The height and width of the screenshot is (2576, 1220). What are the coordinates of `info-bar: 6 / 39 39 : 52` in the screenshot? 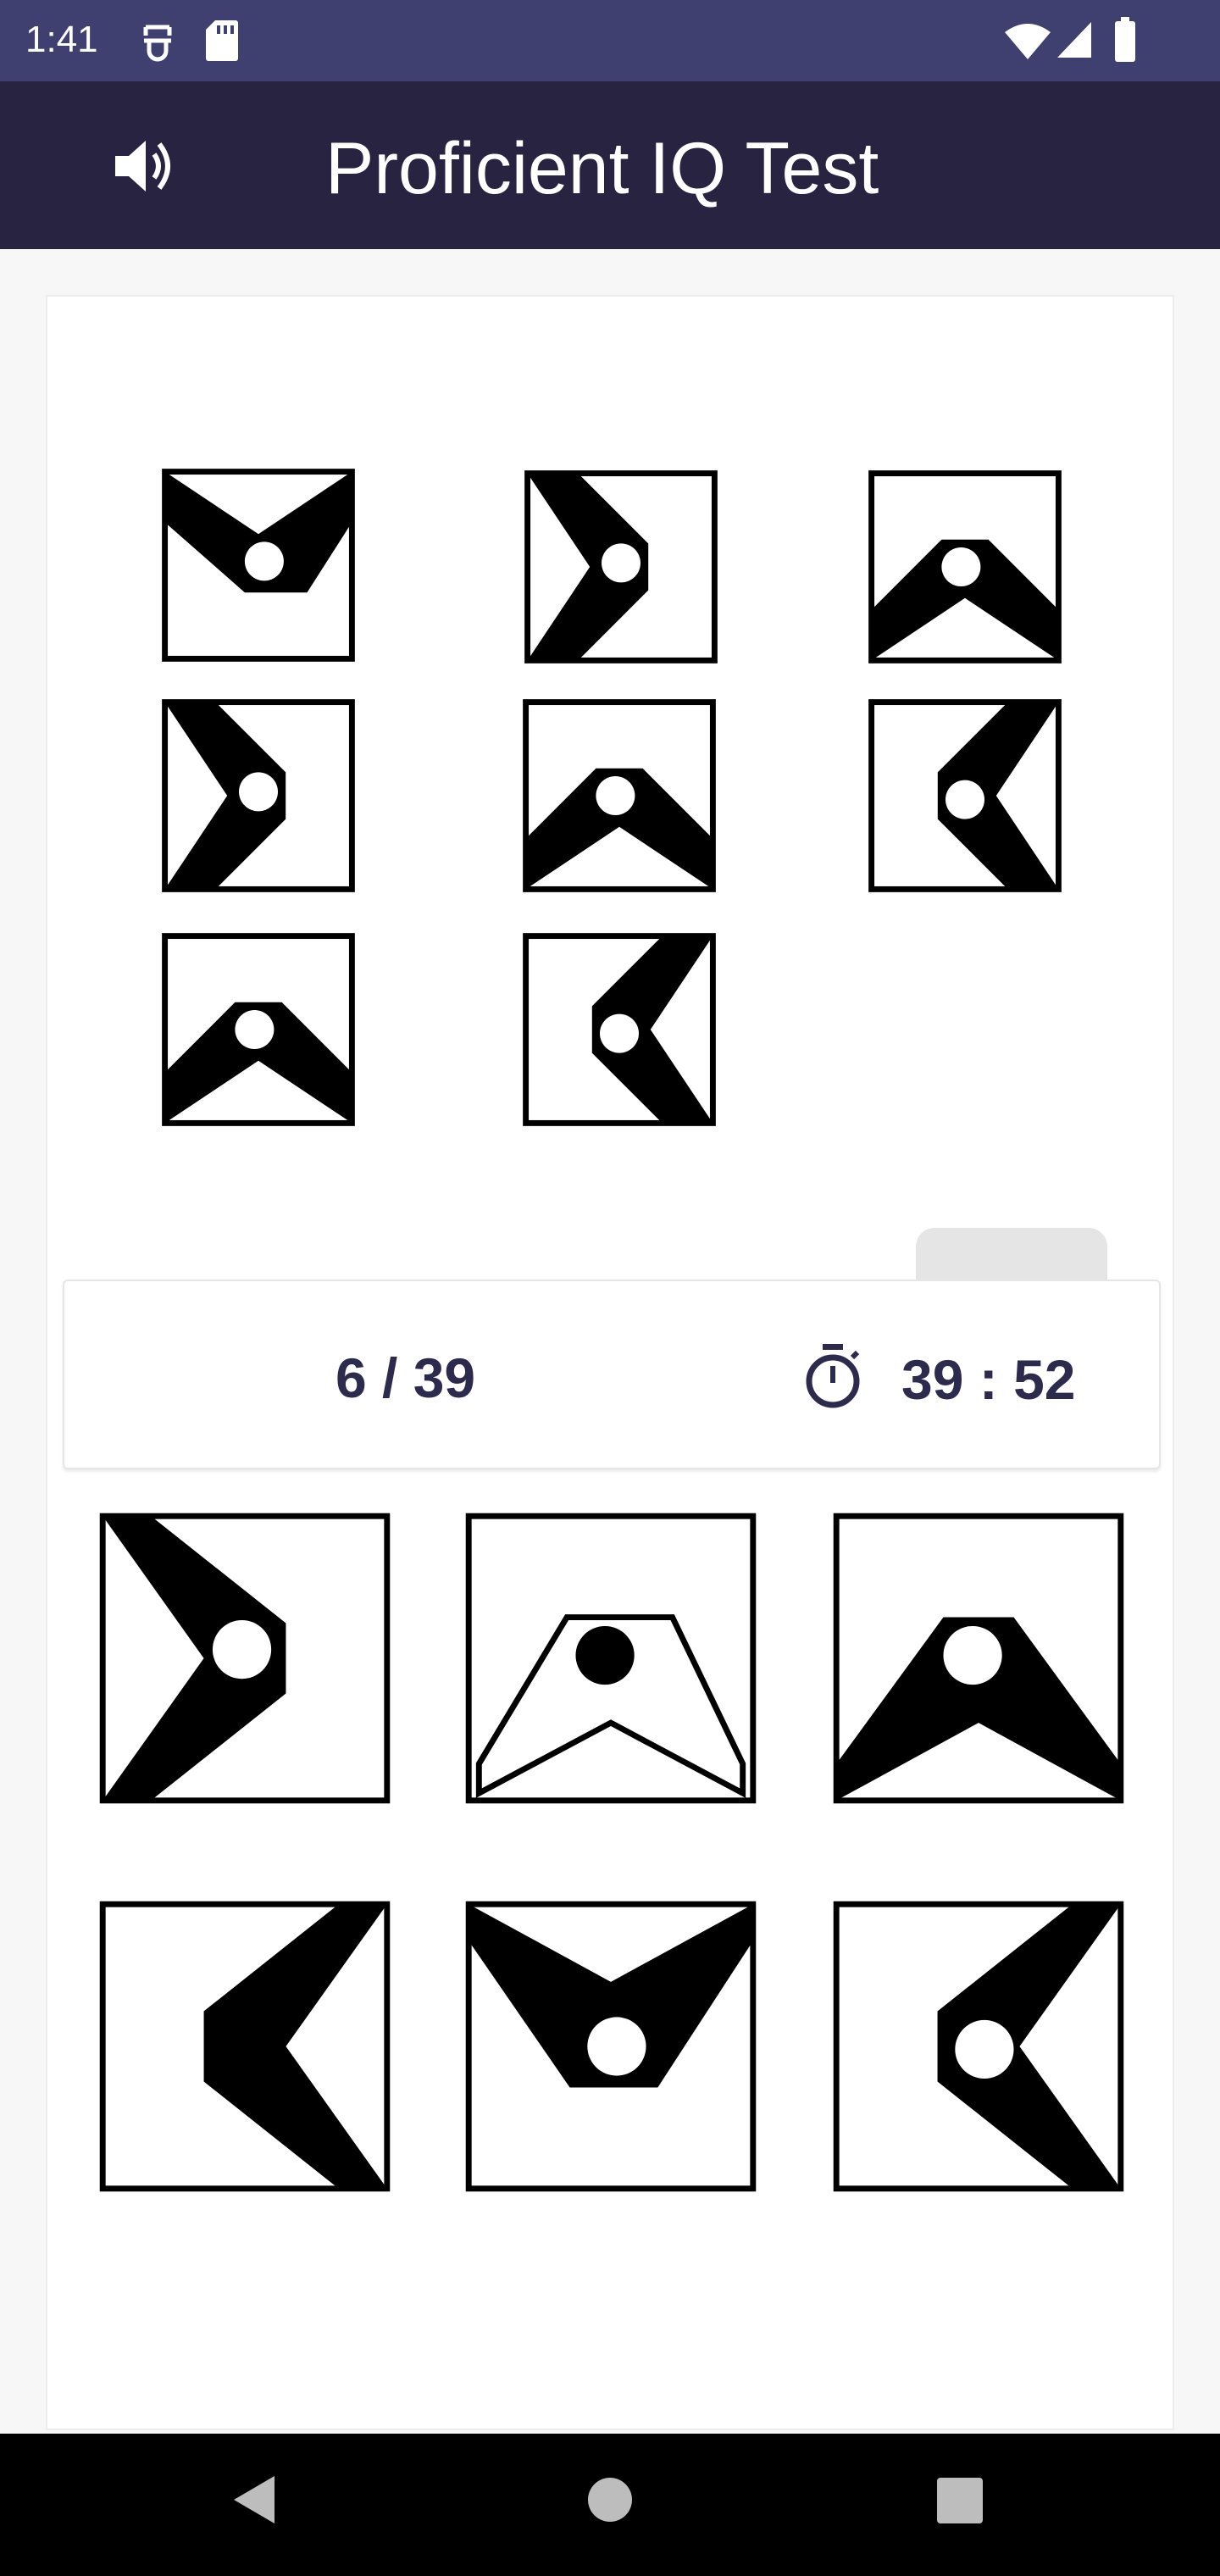 It's located at (612, 1374).